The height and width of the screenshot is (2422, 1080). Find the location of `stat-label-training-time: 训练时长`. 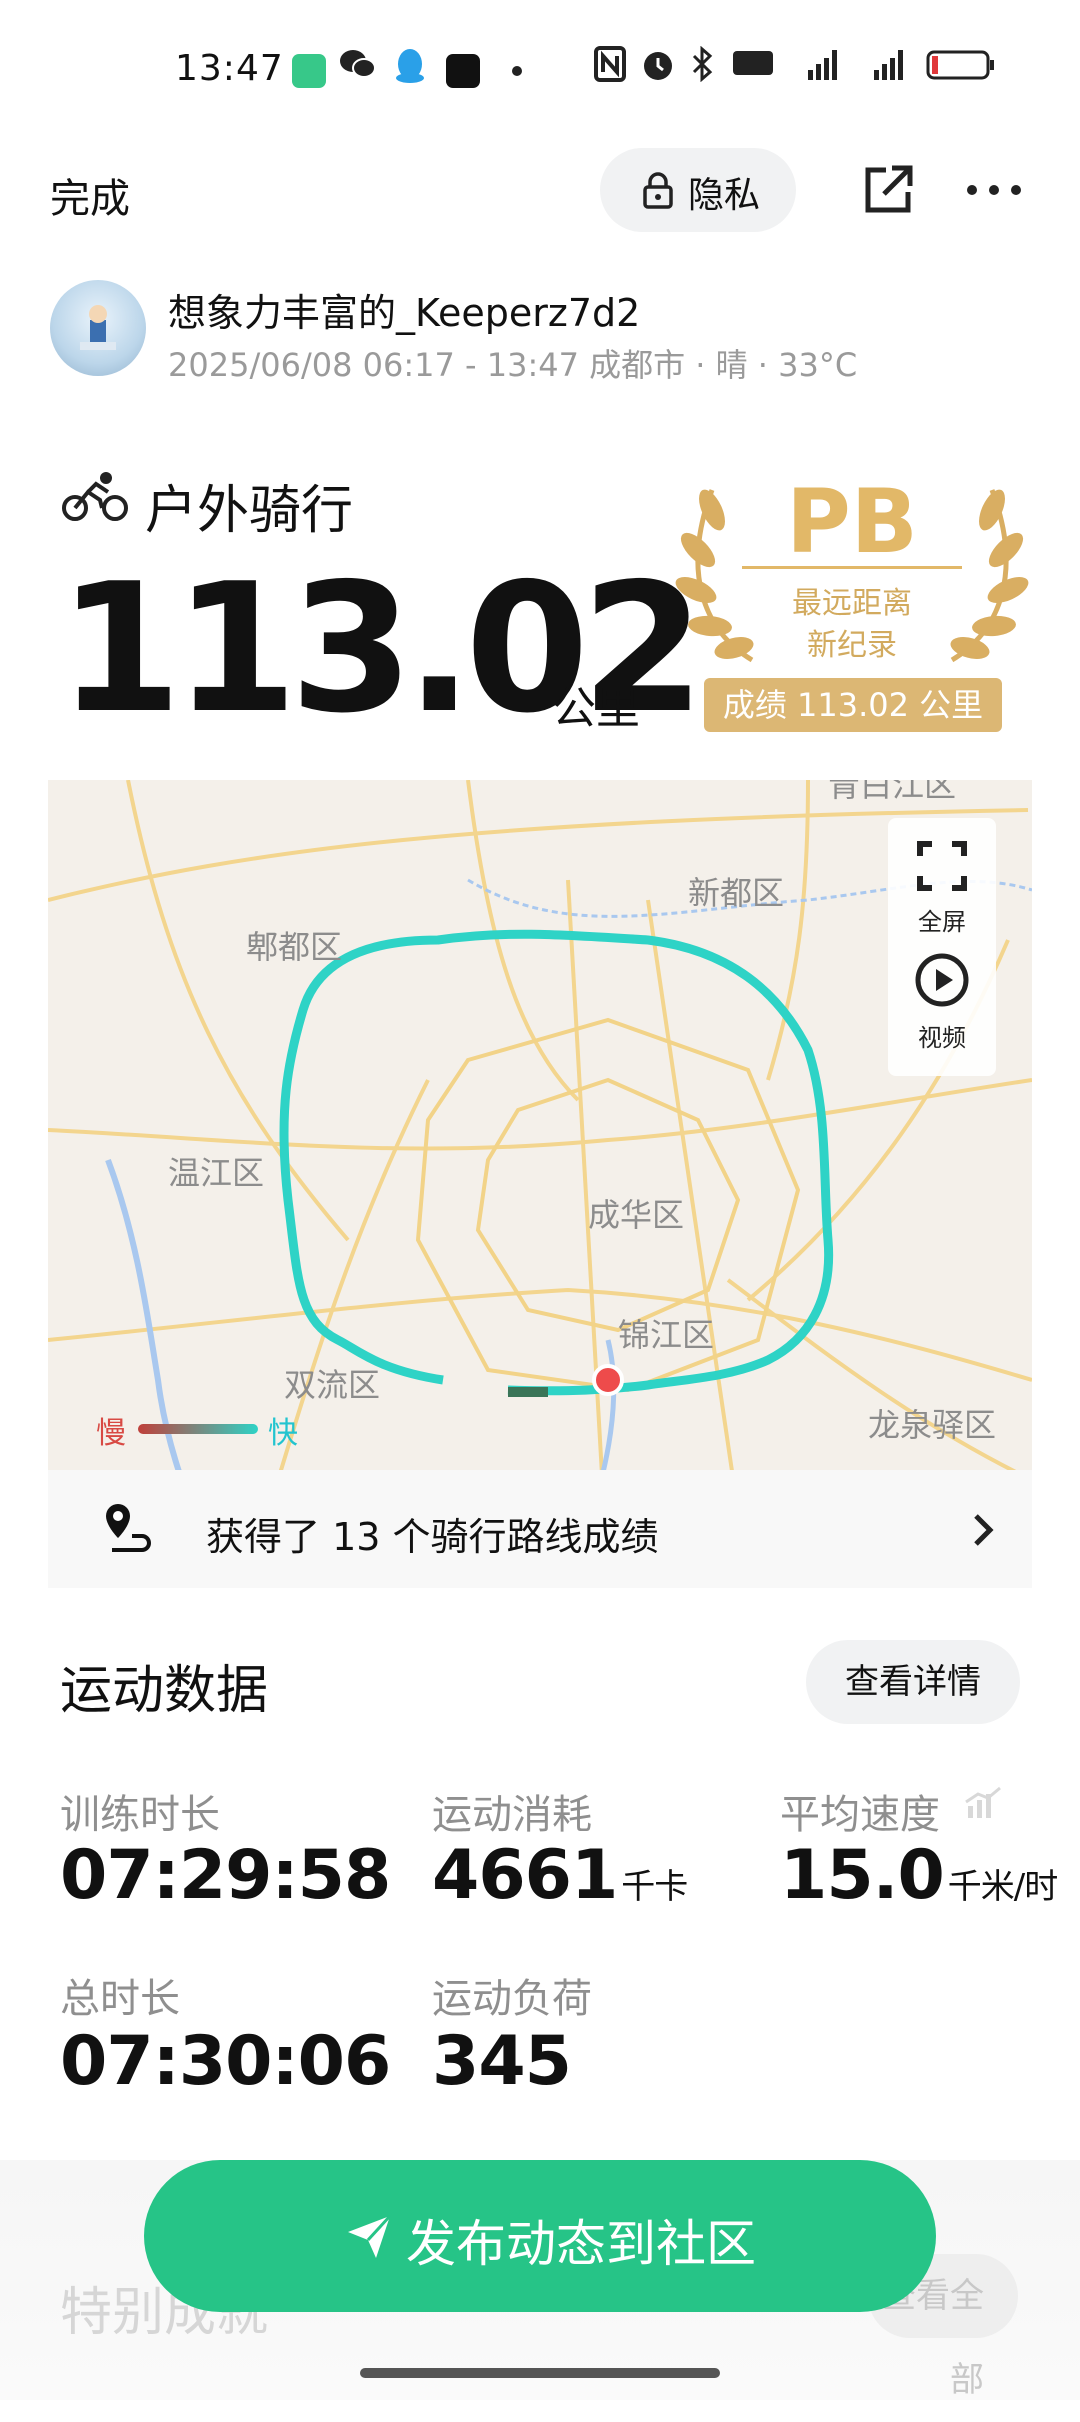

stat-label-training-time: 训练时长 is located at coordinates (140, 1815).